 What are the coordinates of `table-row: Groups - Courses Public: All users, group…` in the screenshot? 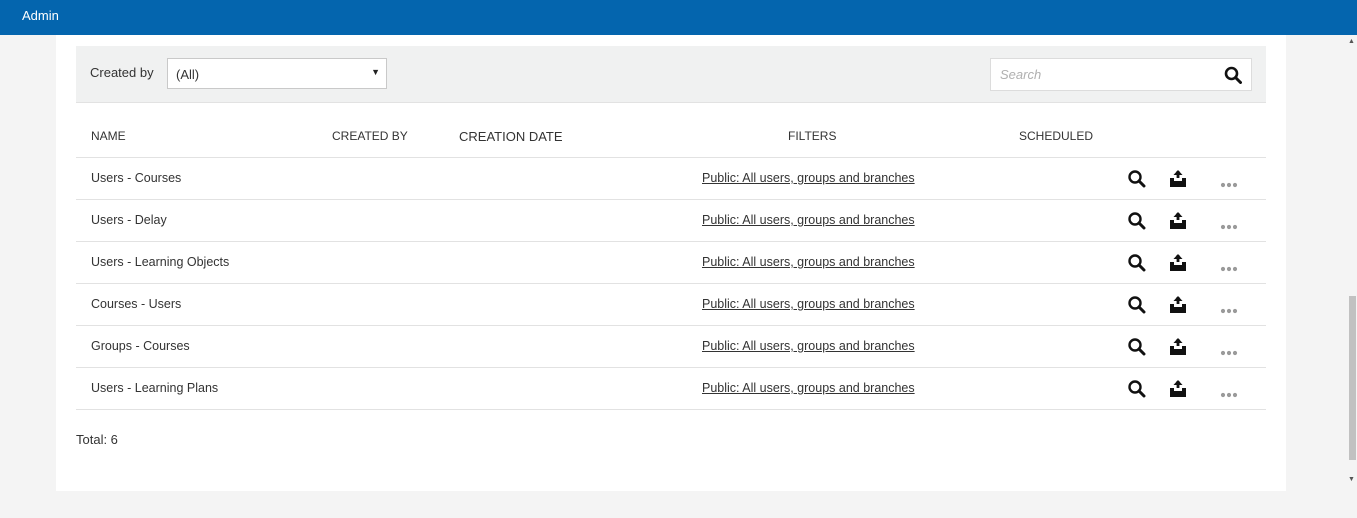 It's located at (671, 347).